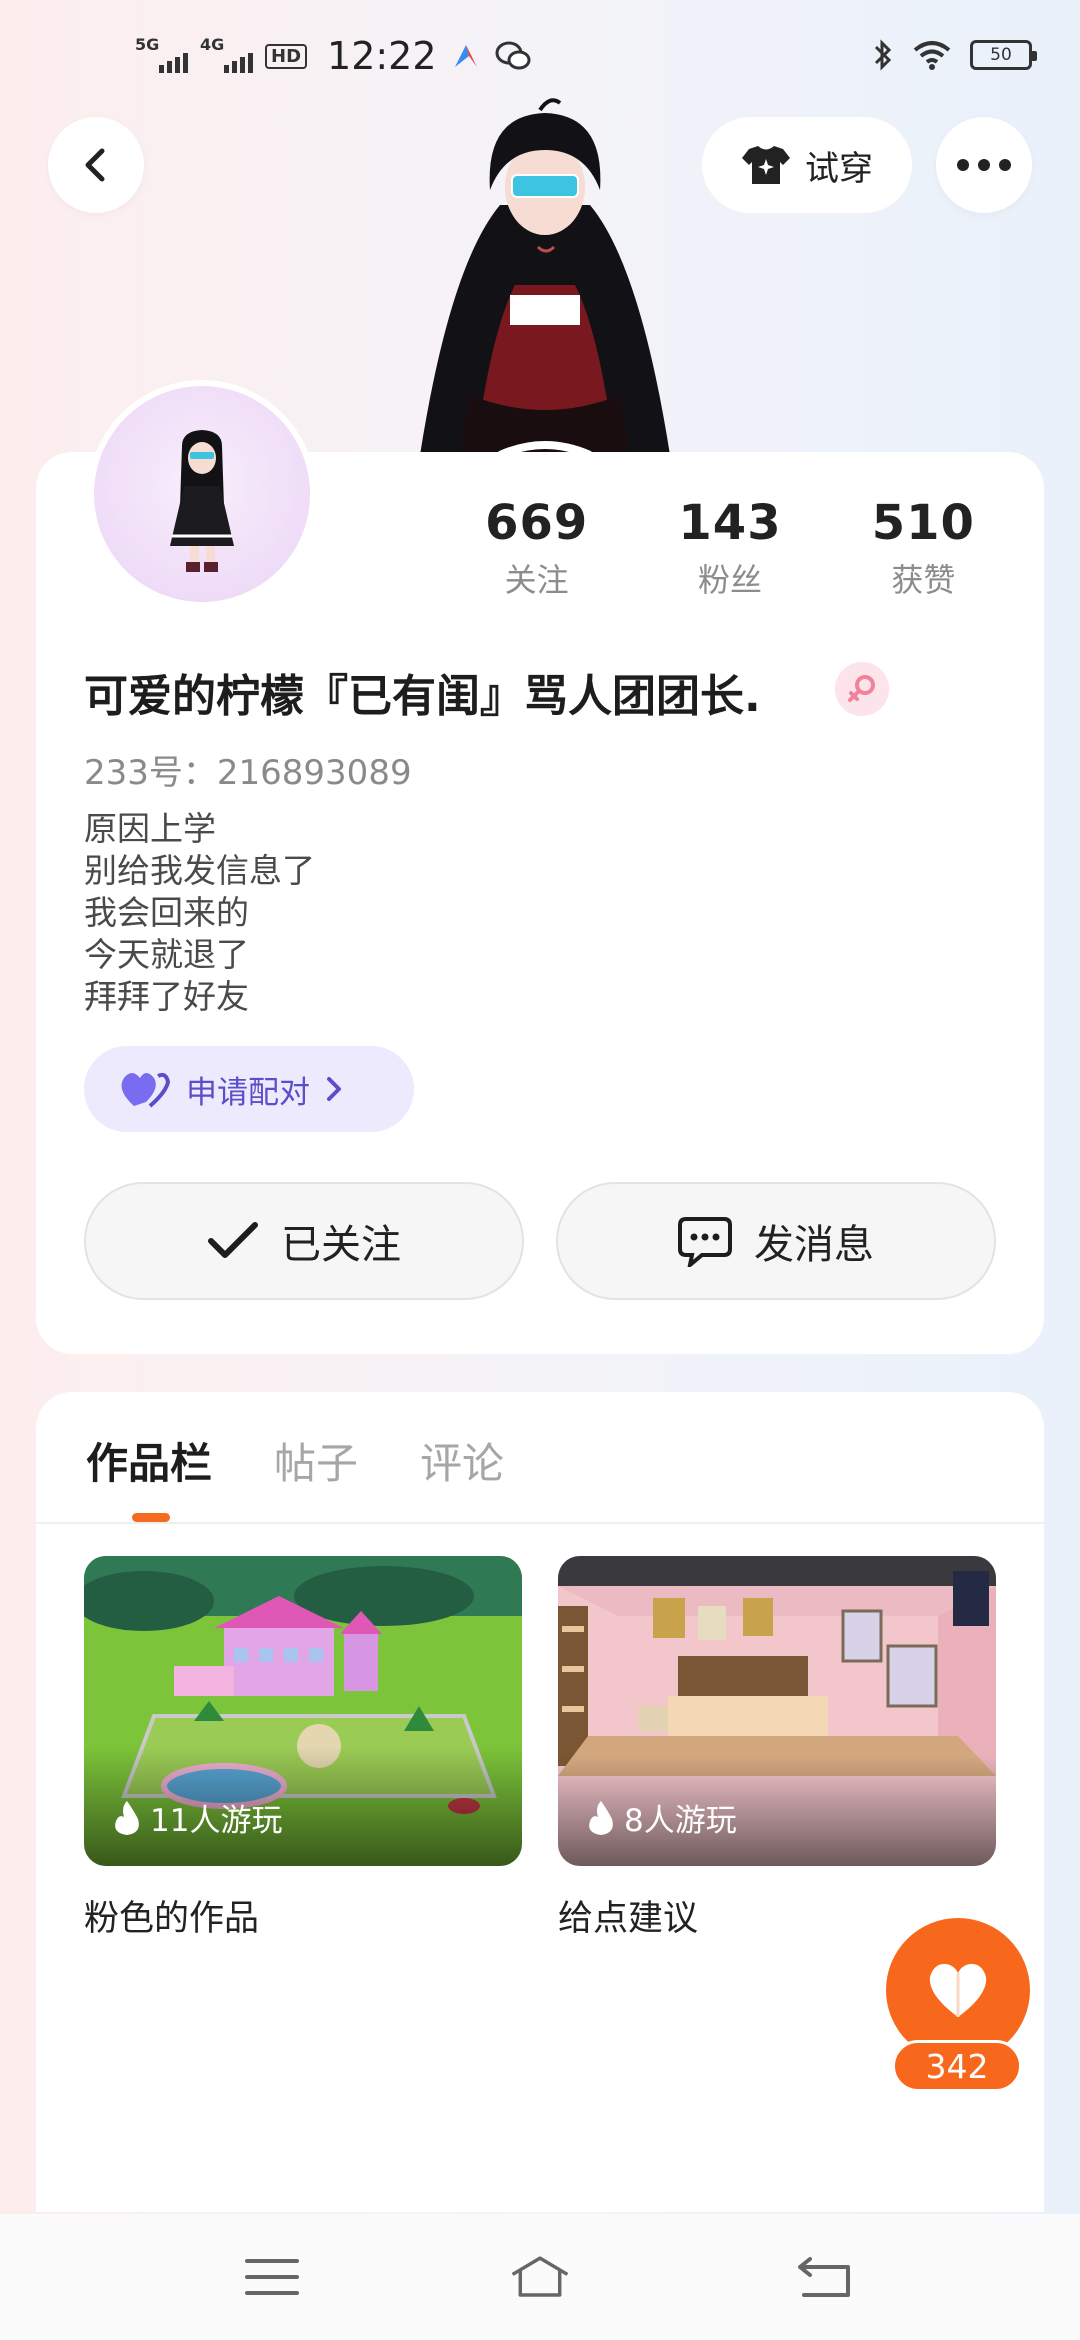 The image size is (1080, 2340). I want to click on tab-active-indicator, so click(151, 1517).